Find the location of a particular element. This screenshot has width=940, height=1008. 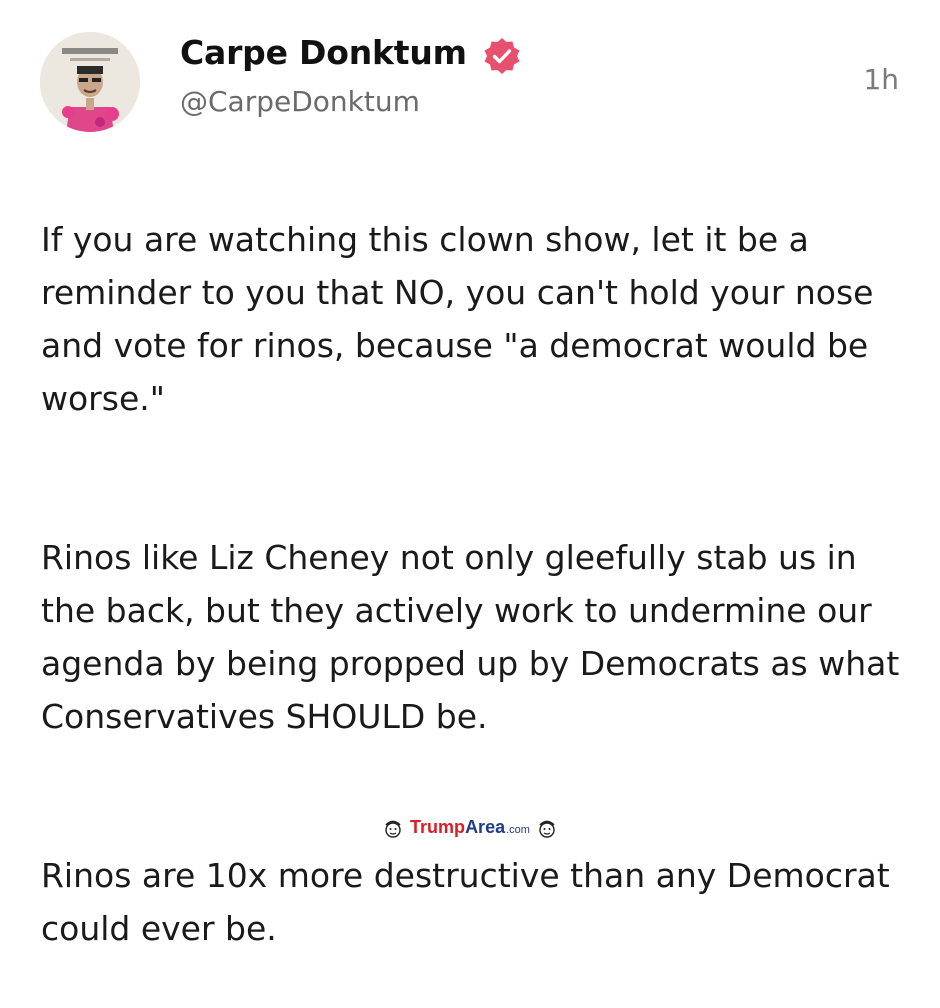

post-timestamp: 1h is located at coordinates (881, 79).